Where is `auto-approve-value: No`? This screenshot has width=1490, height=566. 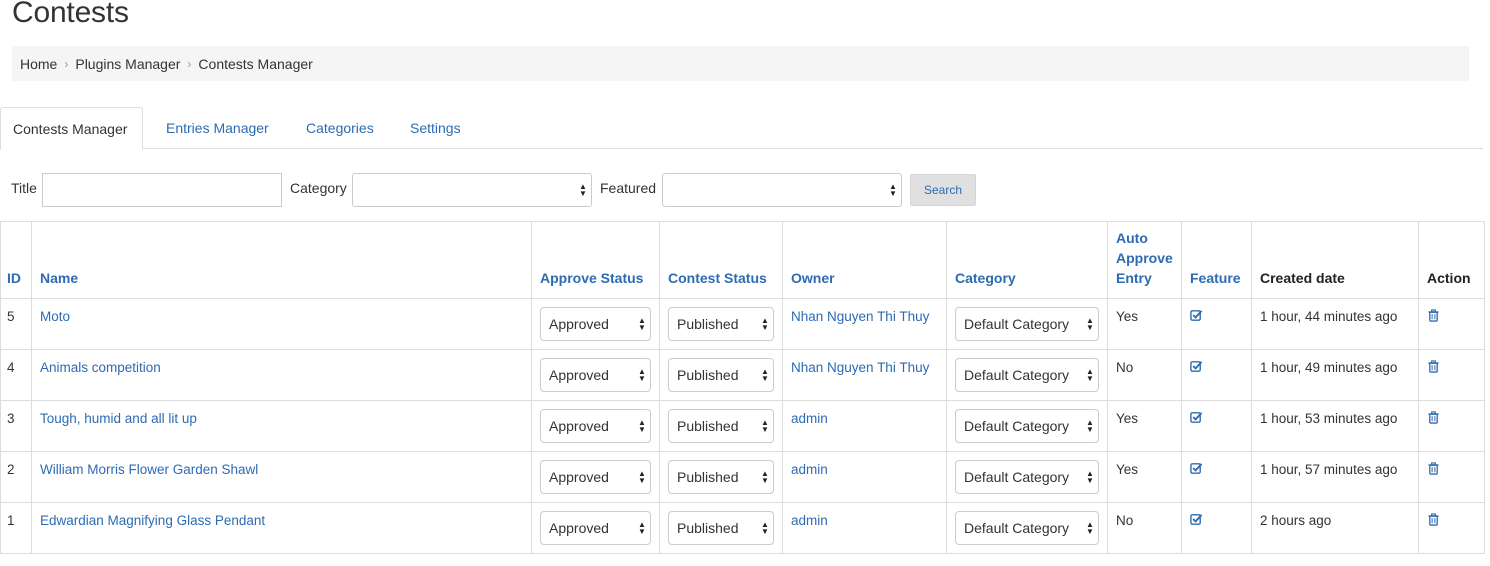
auto-approve-value: No is located at coordinates (1144, 375).